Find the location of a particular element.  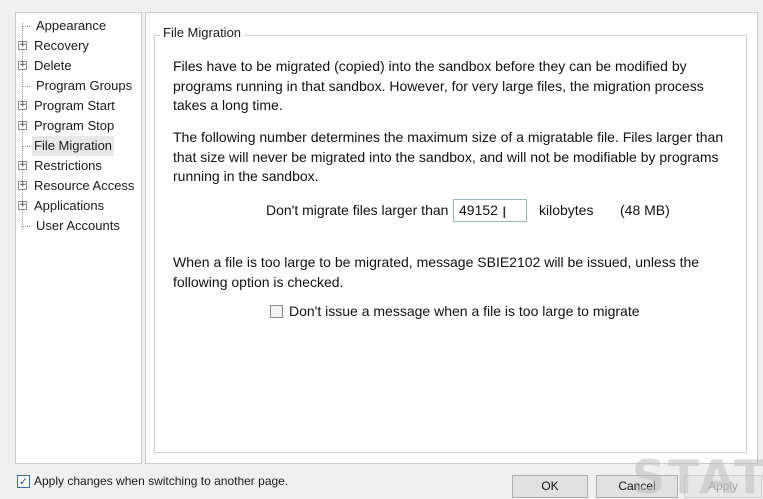

checkmark-icon: ✓ is located at coordinates (23, 481).